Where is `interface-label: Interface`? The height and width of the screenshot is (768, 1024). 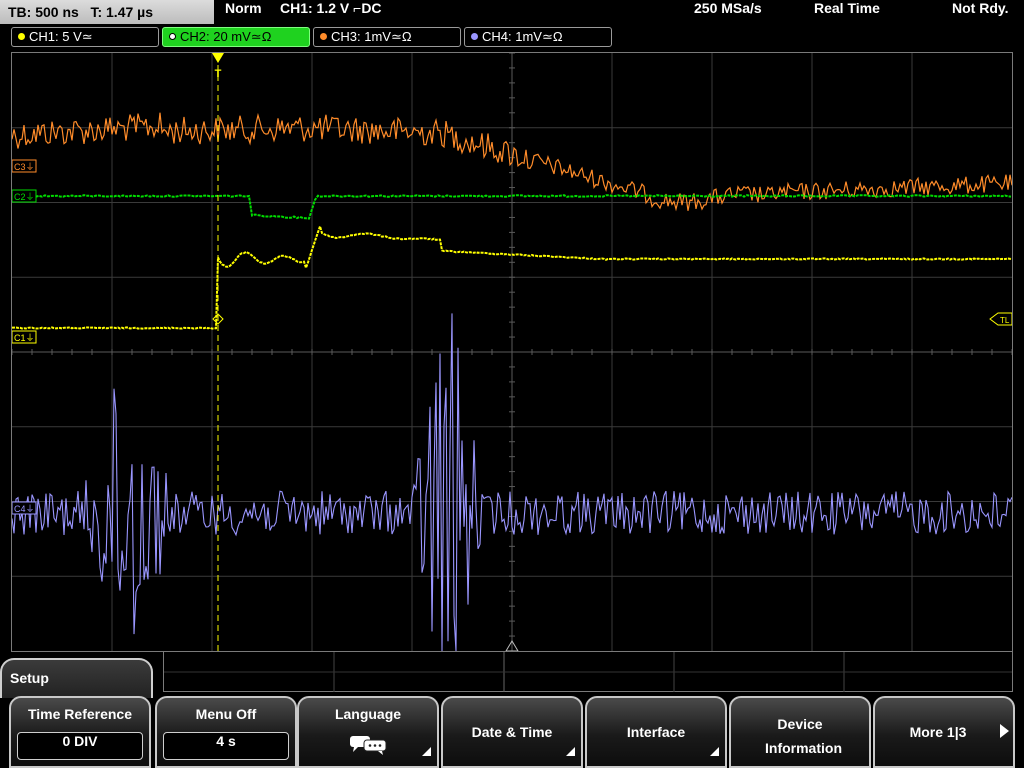 interface-label: Interface is located at coordinates (656, 732).